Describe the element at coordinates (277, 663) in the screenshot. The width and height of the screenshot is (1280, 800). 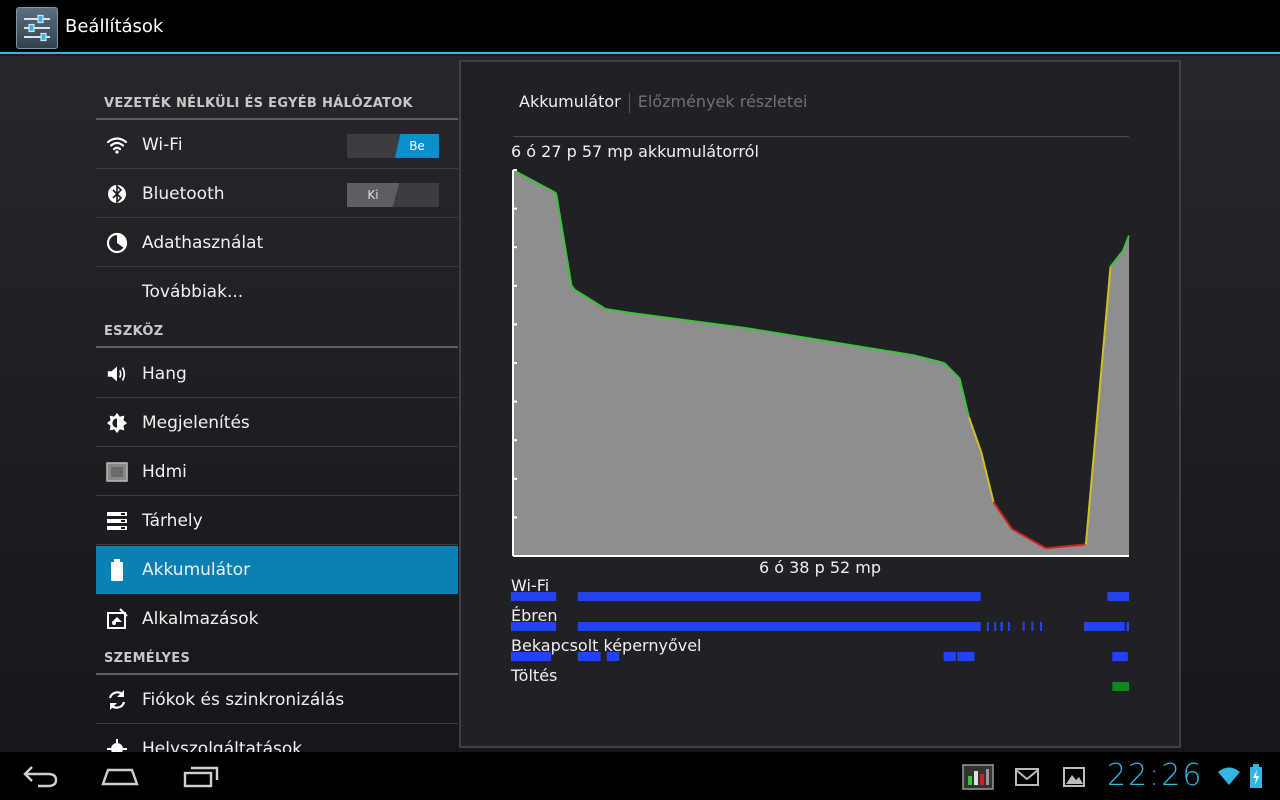
I see `section-header-personal: SZEMÉLYES` at that location.